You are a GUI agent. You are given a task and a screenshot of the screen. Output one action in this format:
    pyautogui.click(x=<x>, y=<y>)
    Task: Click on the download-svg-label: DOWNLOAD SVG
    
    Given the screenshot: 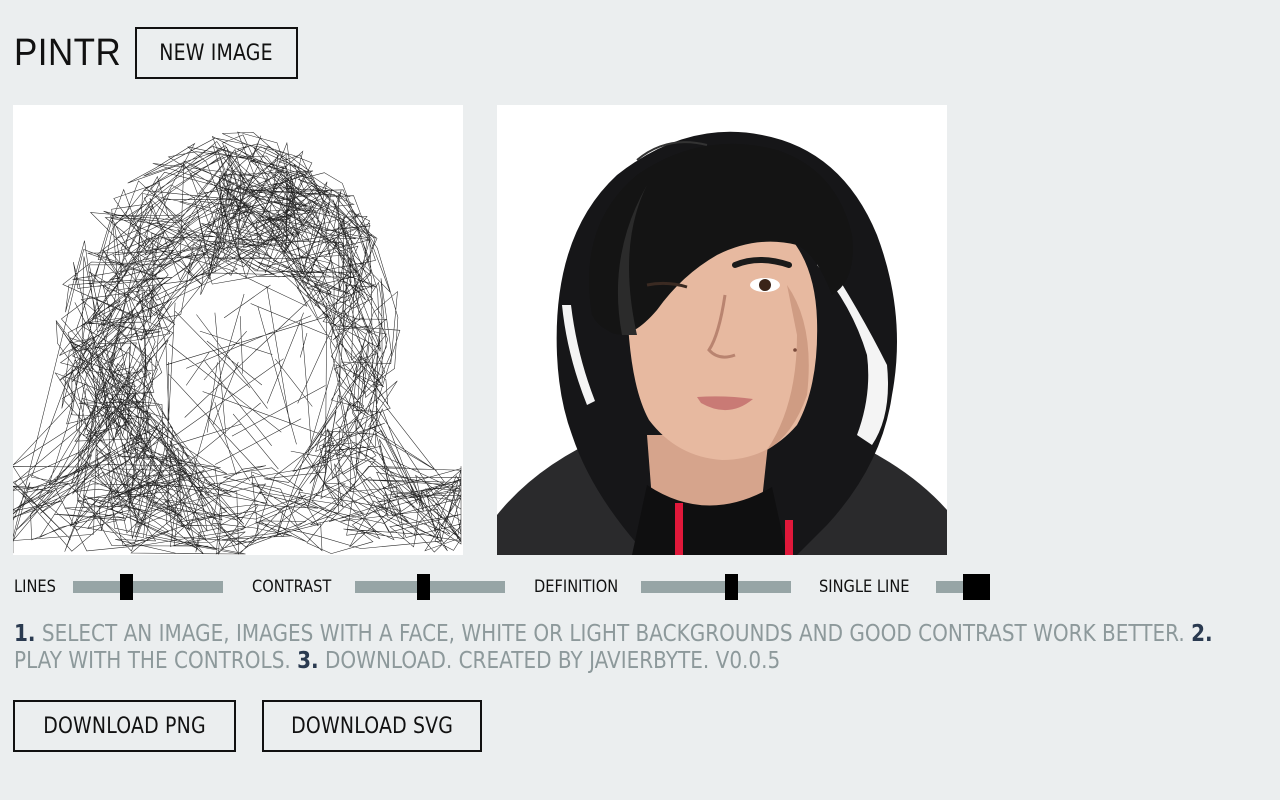 What is the action you would take?
    pyautogui.click(x=372, y=726)
    